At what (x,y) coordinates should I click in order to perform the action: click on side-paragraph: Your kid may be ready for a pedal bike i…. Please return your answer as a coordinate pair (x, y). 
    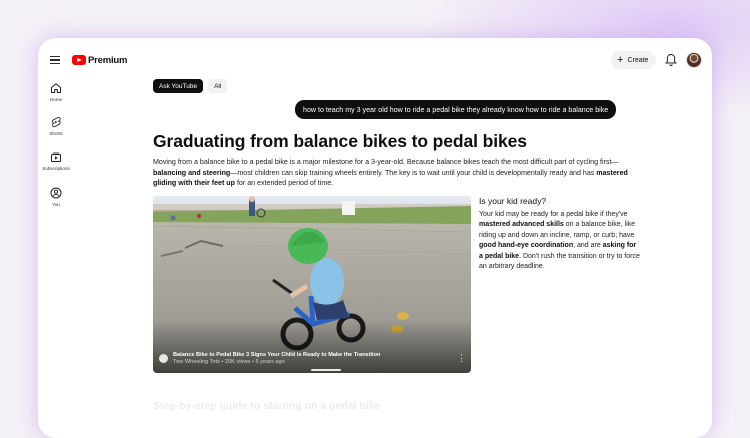
    Looking at the image, I should click on (560, 241).